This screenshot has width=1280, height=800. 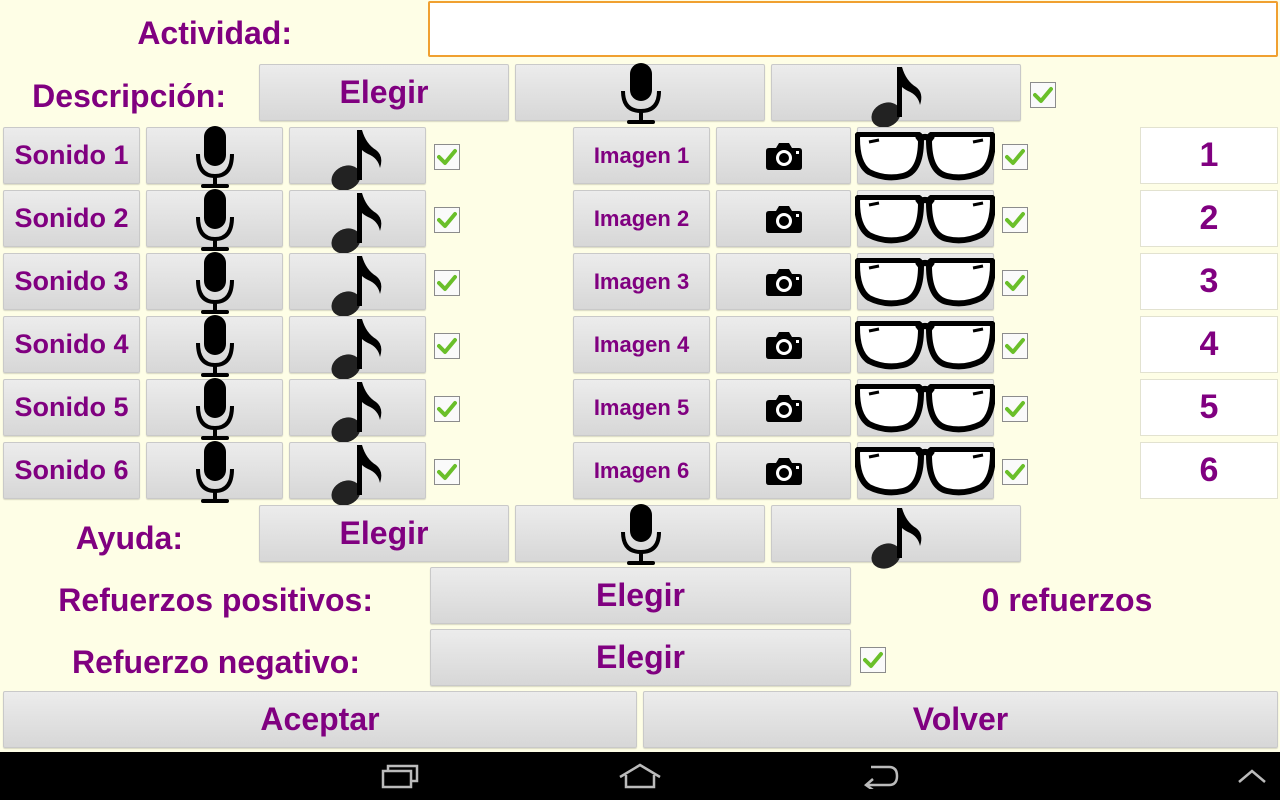 I want to click on sound-6-checkbox, so click(x=447, y=472).